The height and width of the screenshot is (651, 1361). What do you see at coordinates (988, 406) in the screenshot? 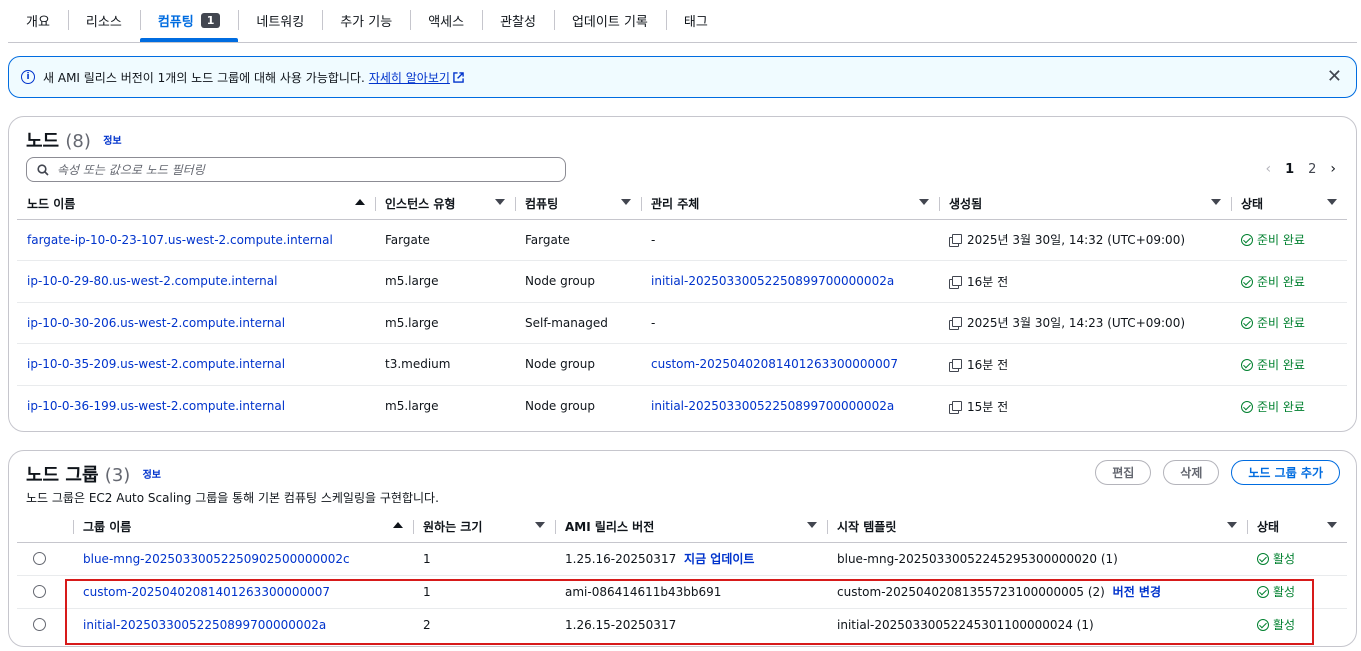
I see `created-time: 15분 전` at bounding box center [988, 406].